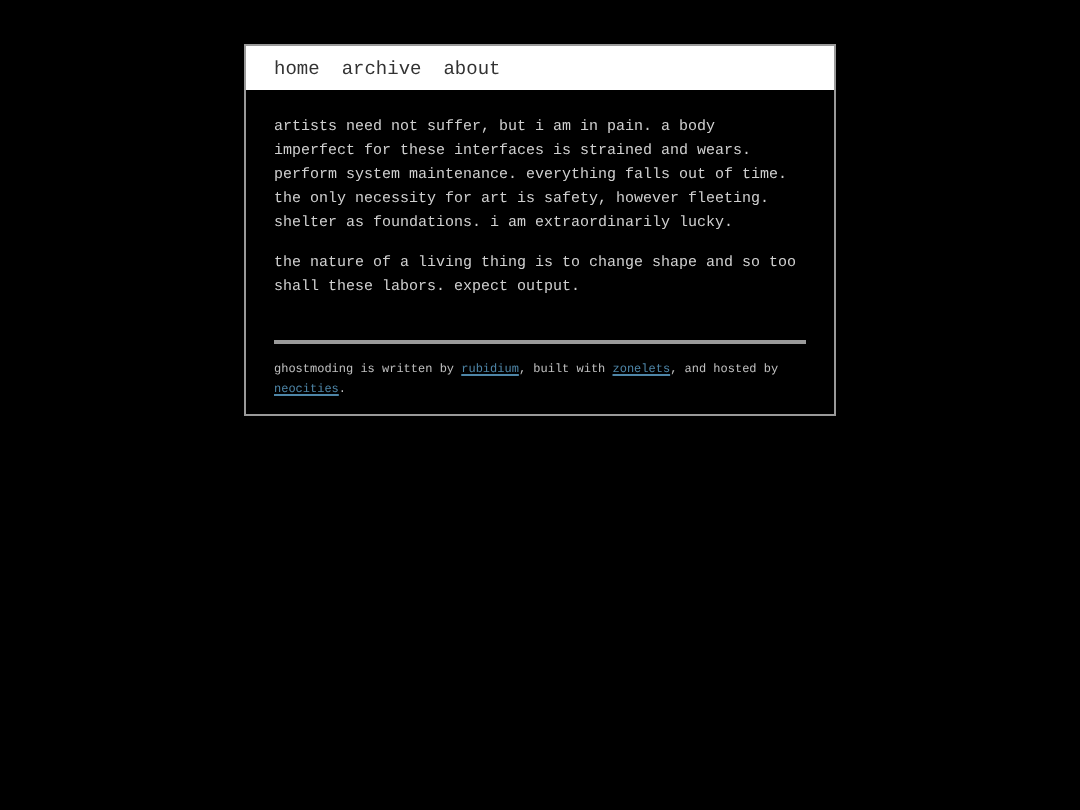 Image resolution: width=1080 pixels, height=810 pixels. I want to click on nav-link: home, so click(297, 68).